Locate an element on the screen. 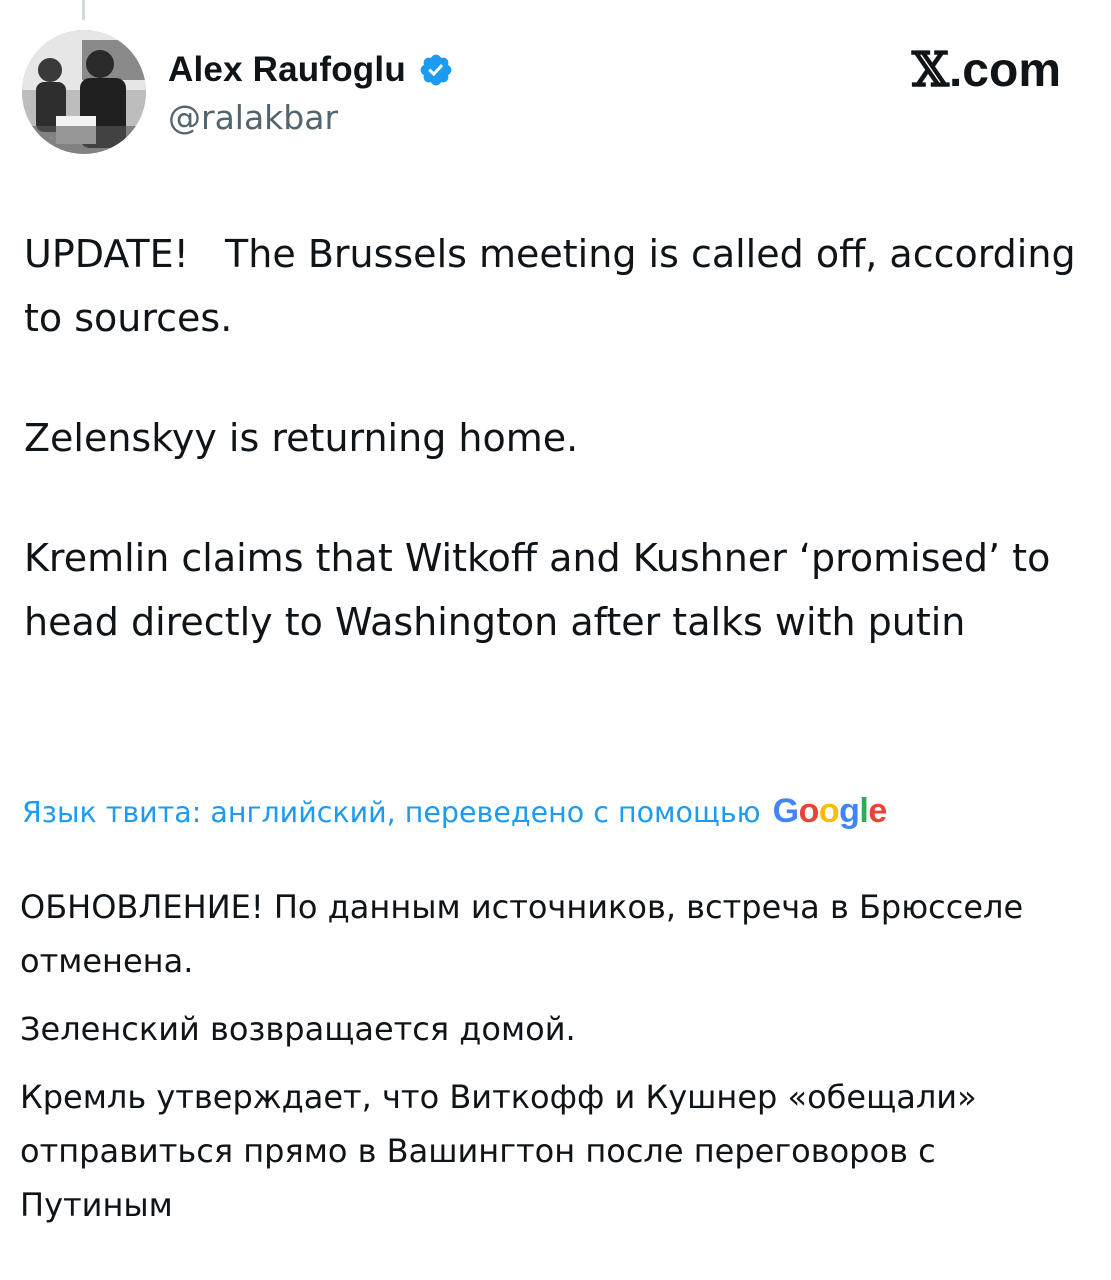 The image size is (1111, 1280). x-logo-icon: 𝕏 is located at coordinates (930, 70).